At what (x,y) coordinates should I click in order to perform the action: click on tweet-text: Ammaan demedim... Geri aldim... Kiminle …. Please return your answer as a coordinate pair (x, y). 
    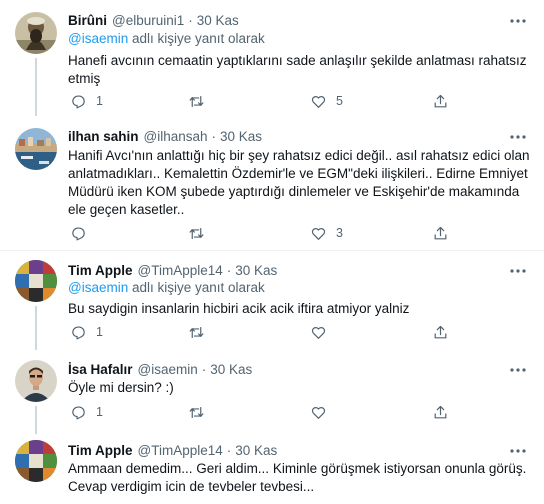
    Looking at the image, I should click on (297, 477).